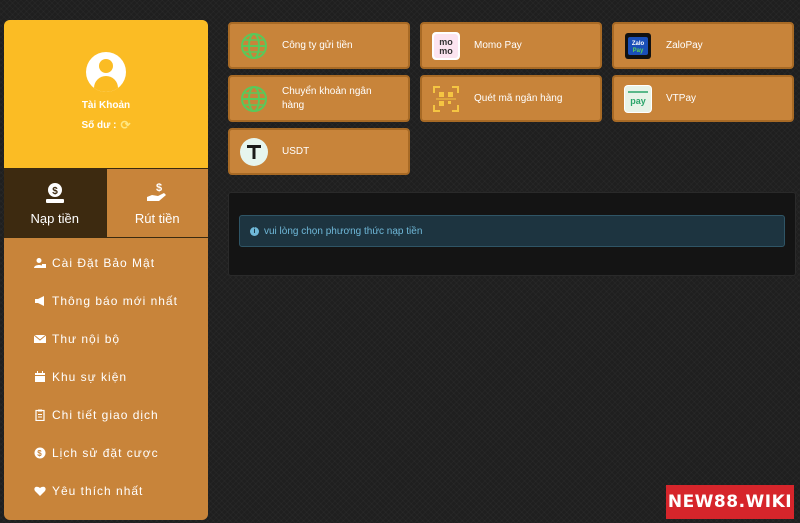 This screenshot has width=800, height=523. I want to click on menu-item-favorites: Yêu thích nhất, so click(106, 491).